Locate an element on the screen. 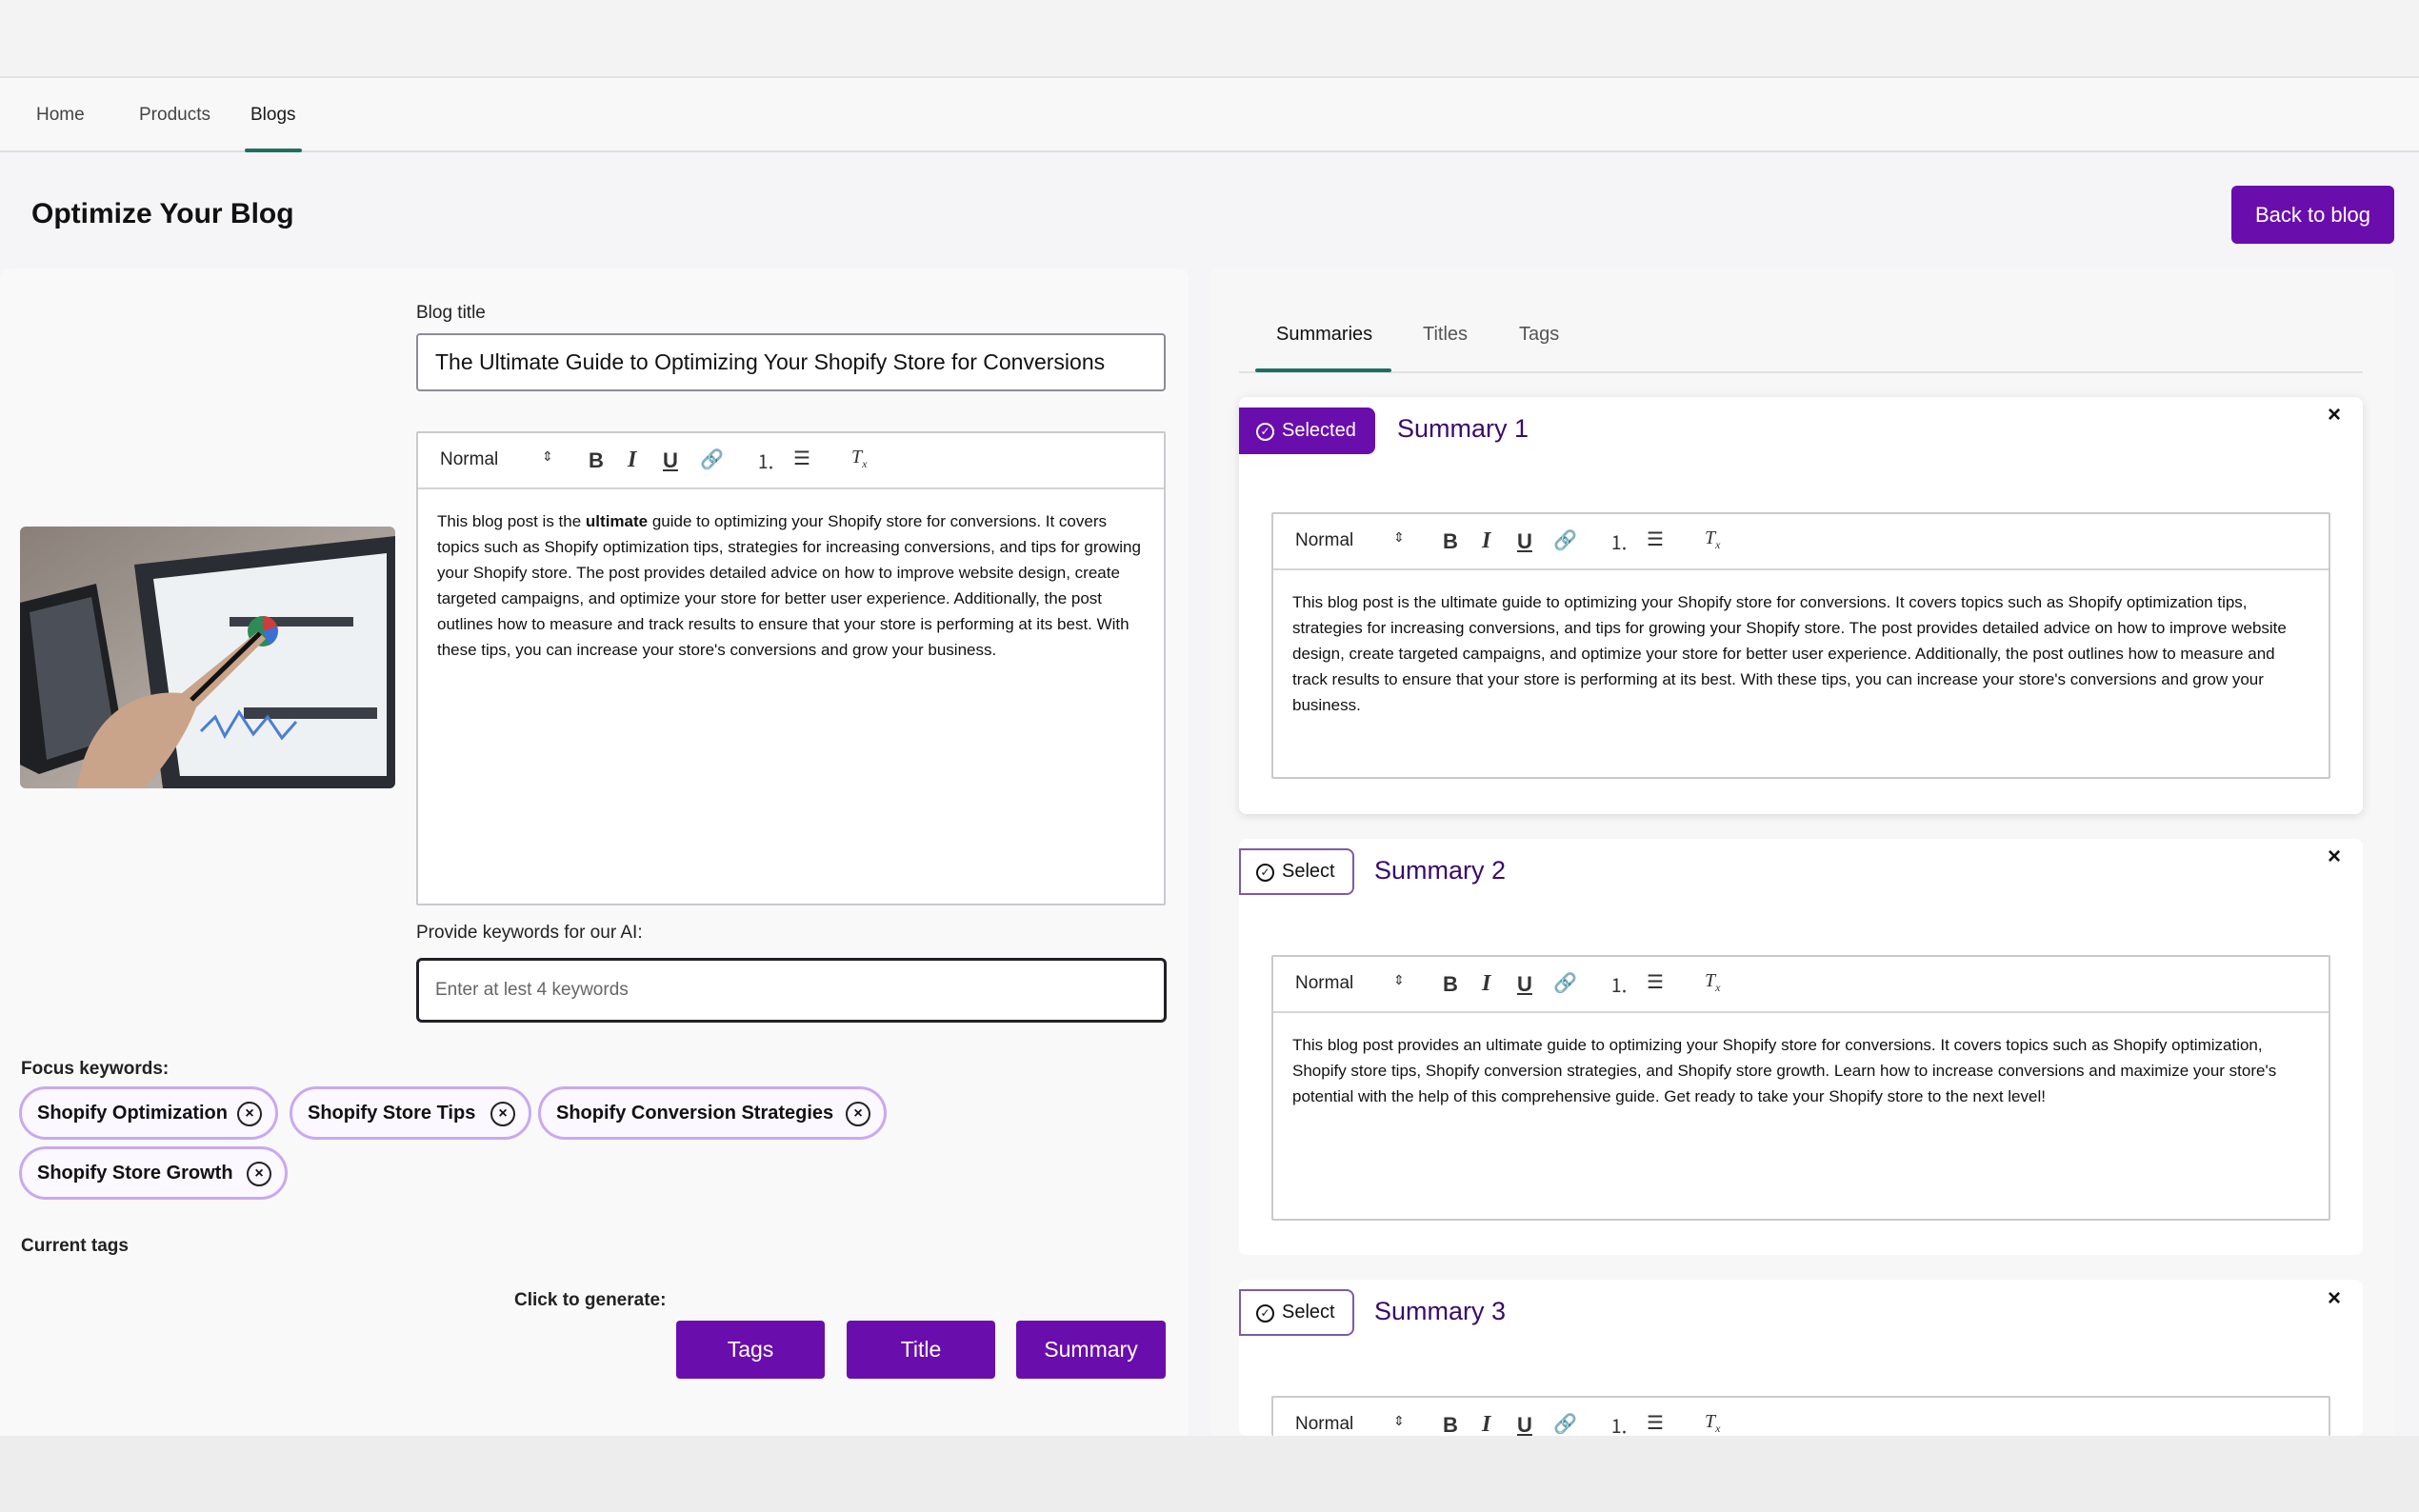 Image resolution: width=2419 pixels, height=1512 pixels. back-to-blog-button: Back to blog is located at coordinates (2312, 215).